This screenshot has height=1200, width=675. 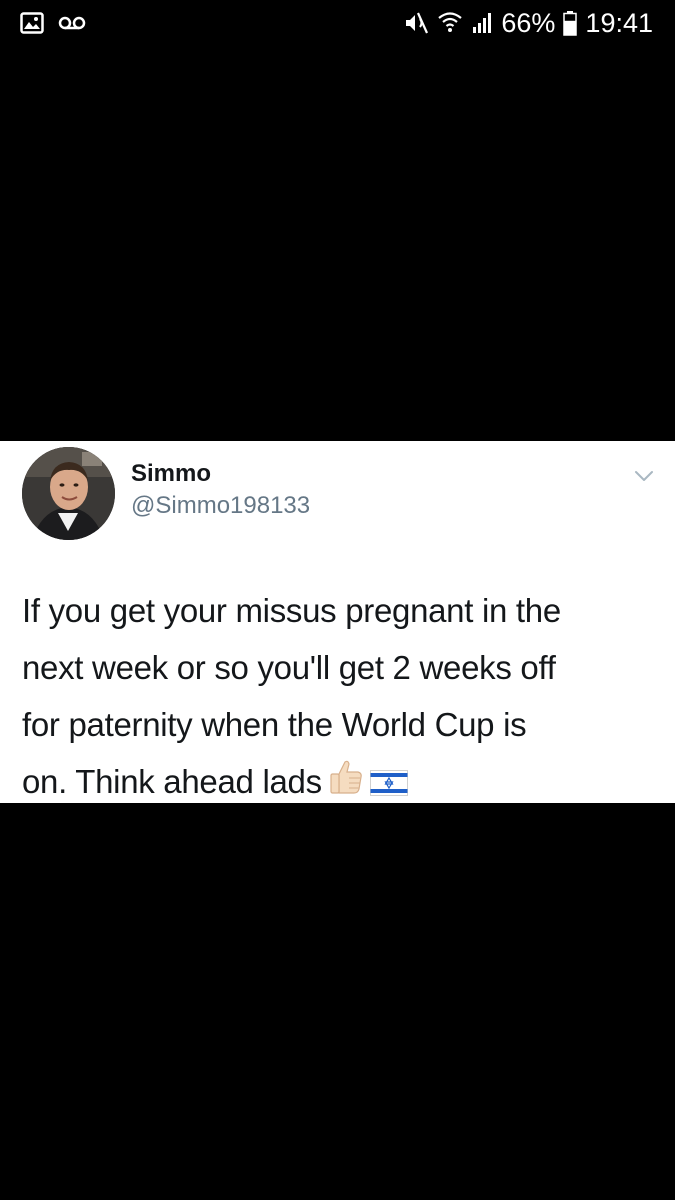 I want to click on clock: 19:41, so click(x=619, y=22).